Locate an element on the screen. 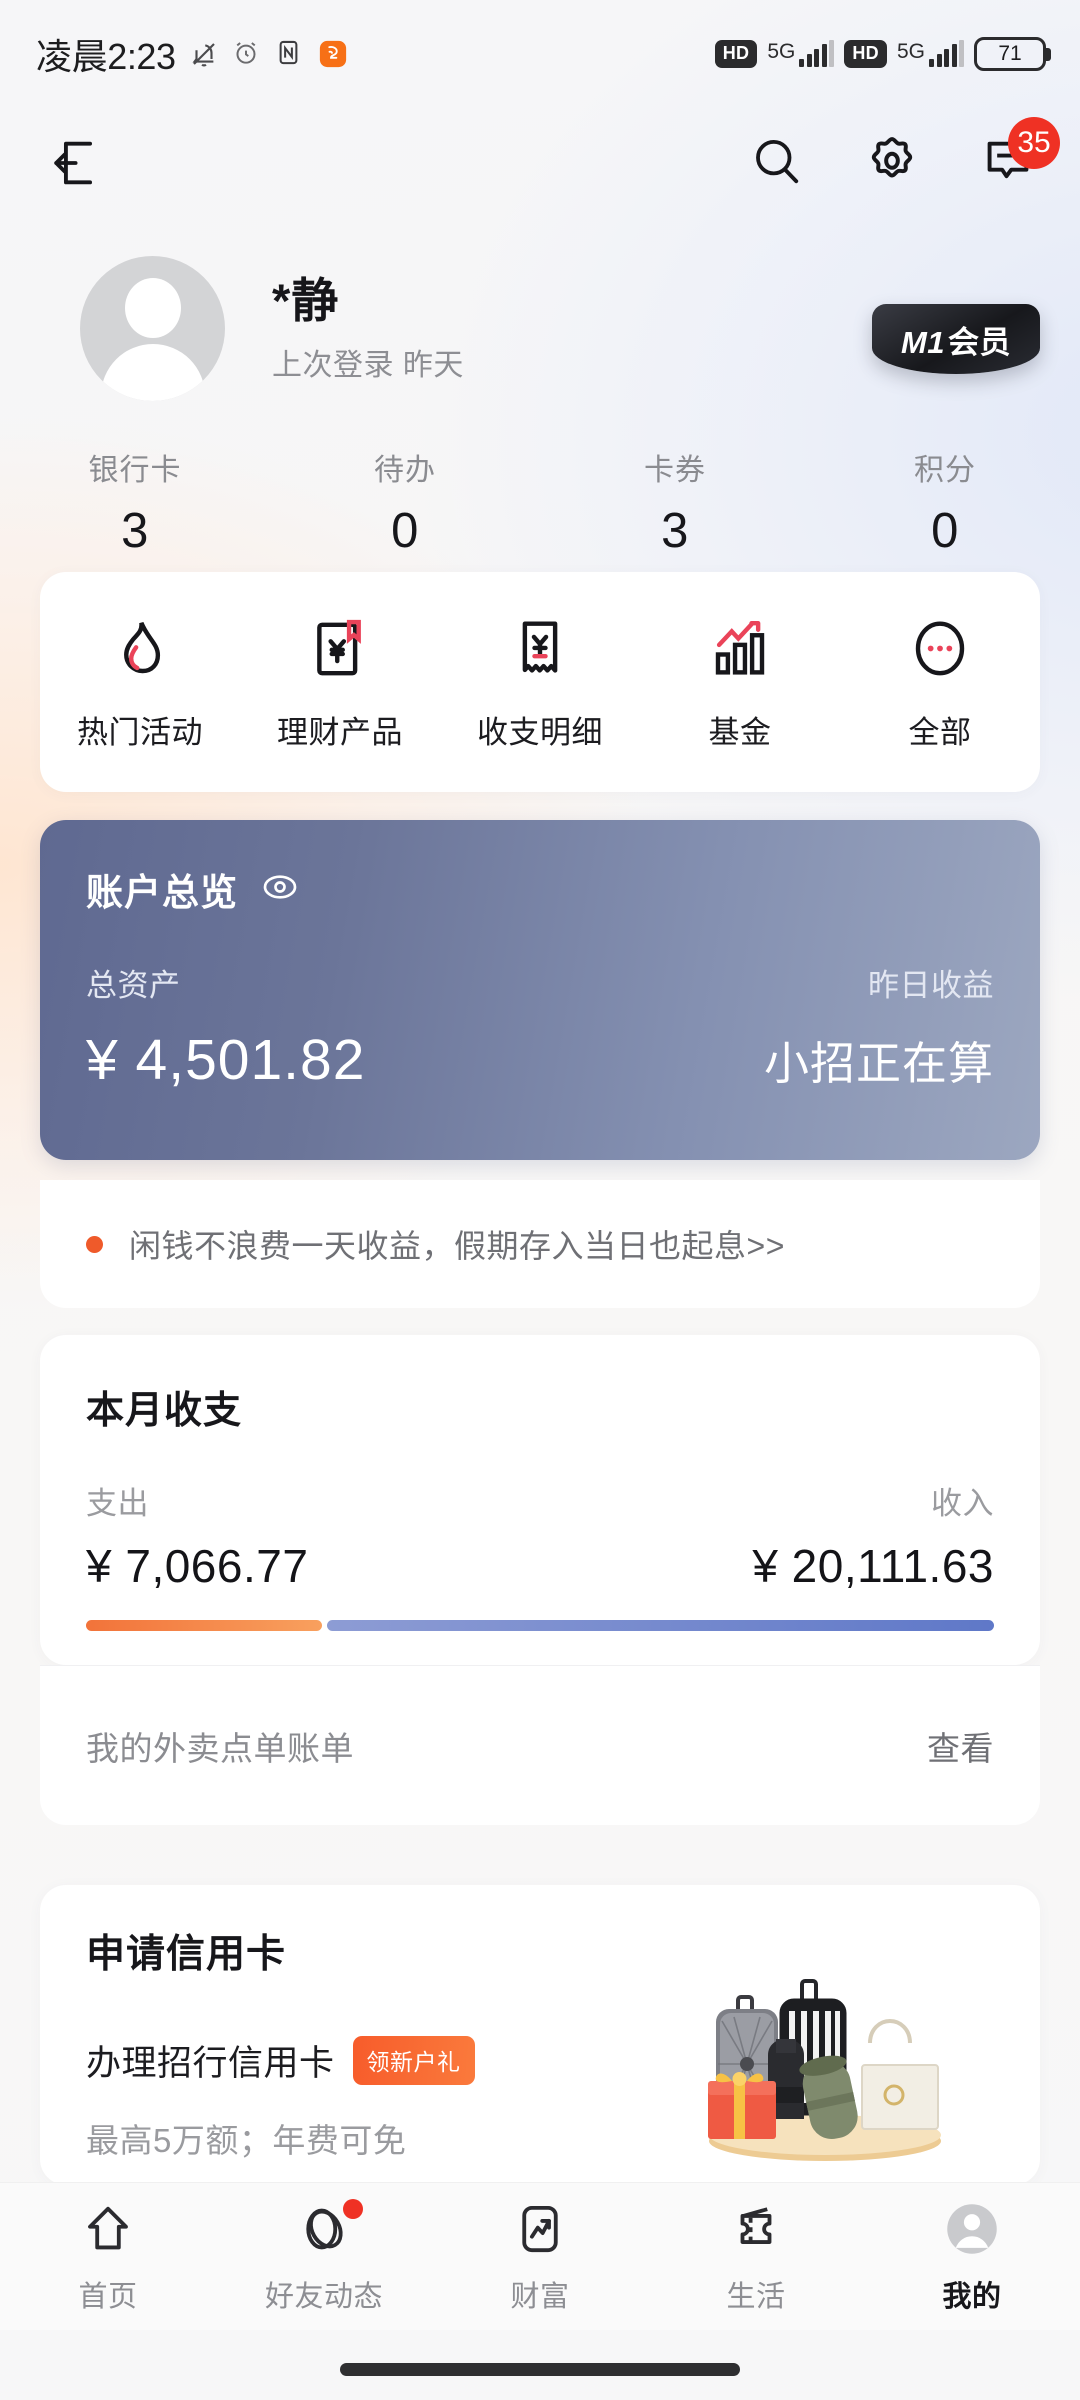  home-arrow-icon is located at coordinates (108, 2229).